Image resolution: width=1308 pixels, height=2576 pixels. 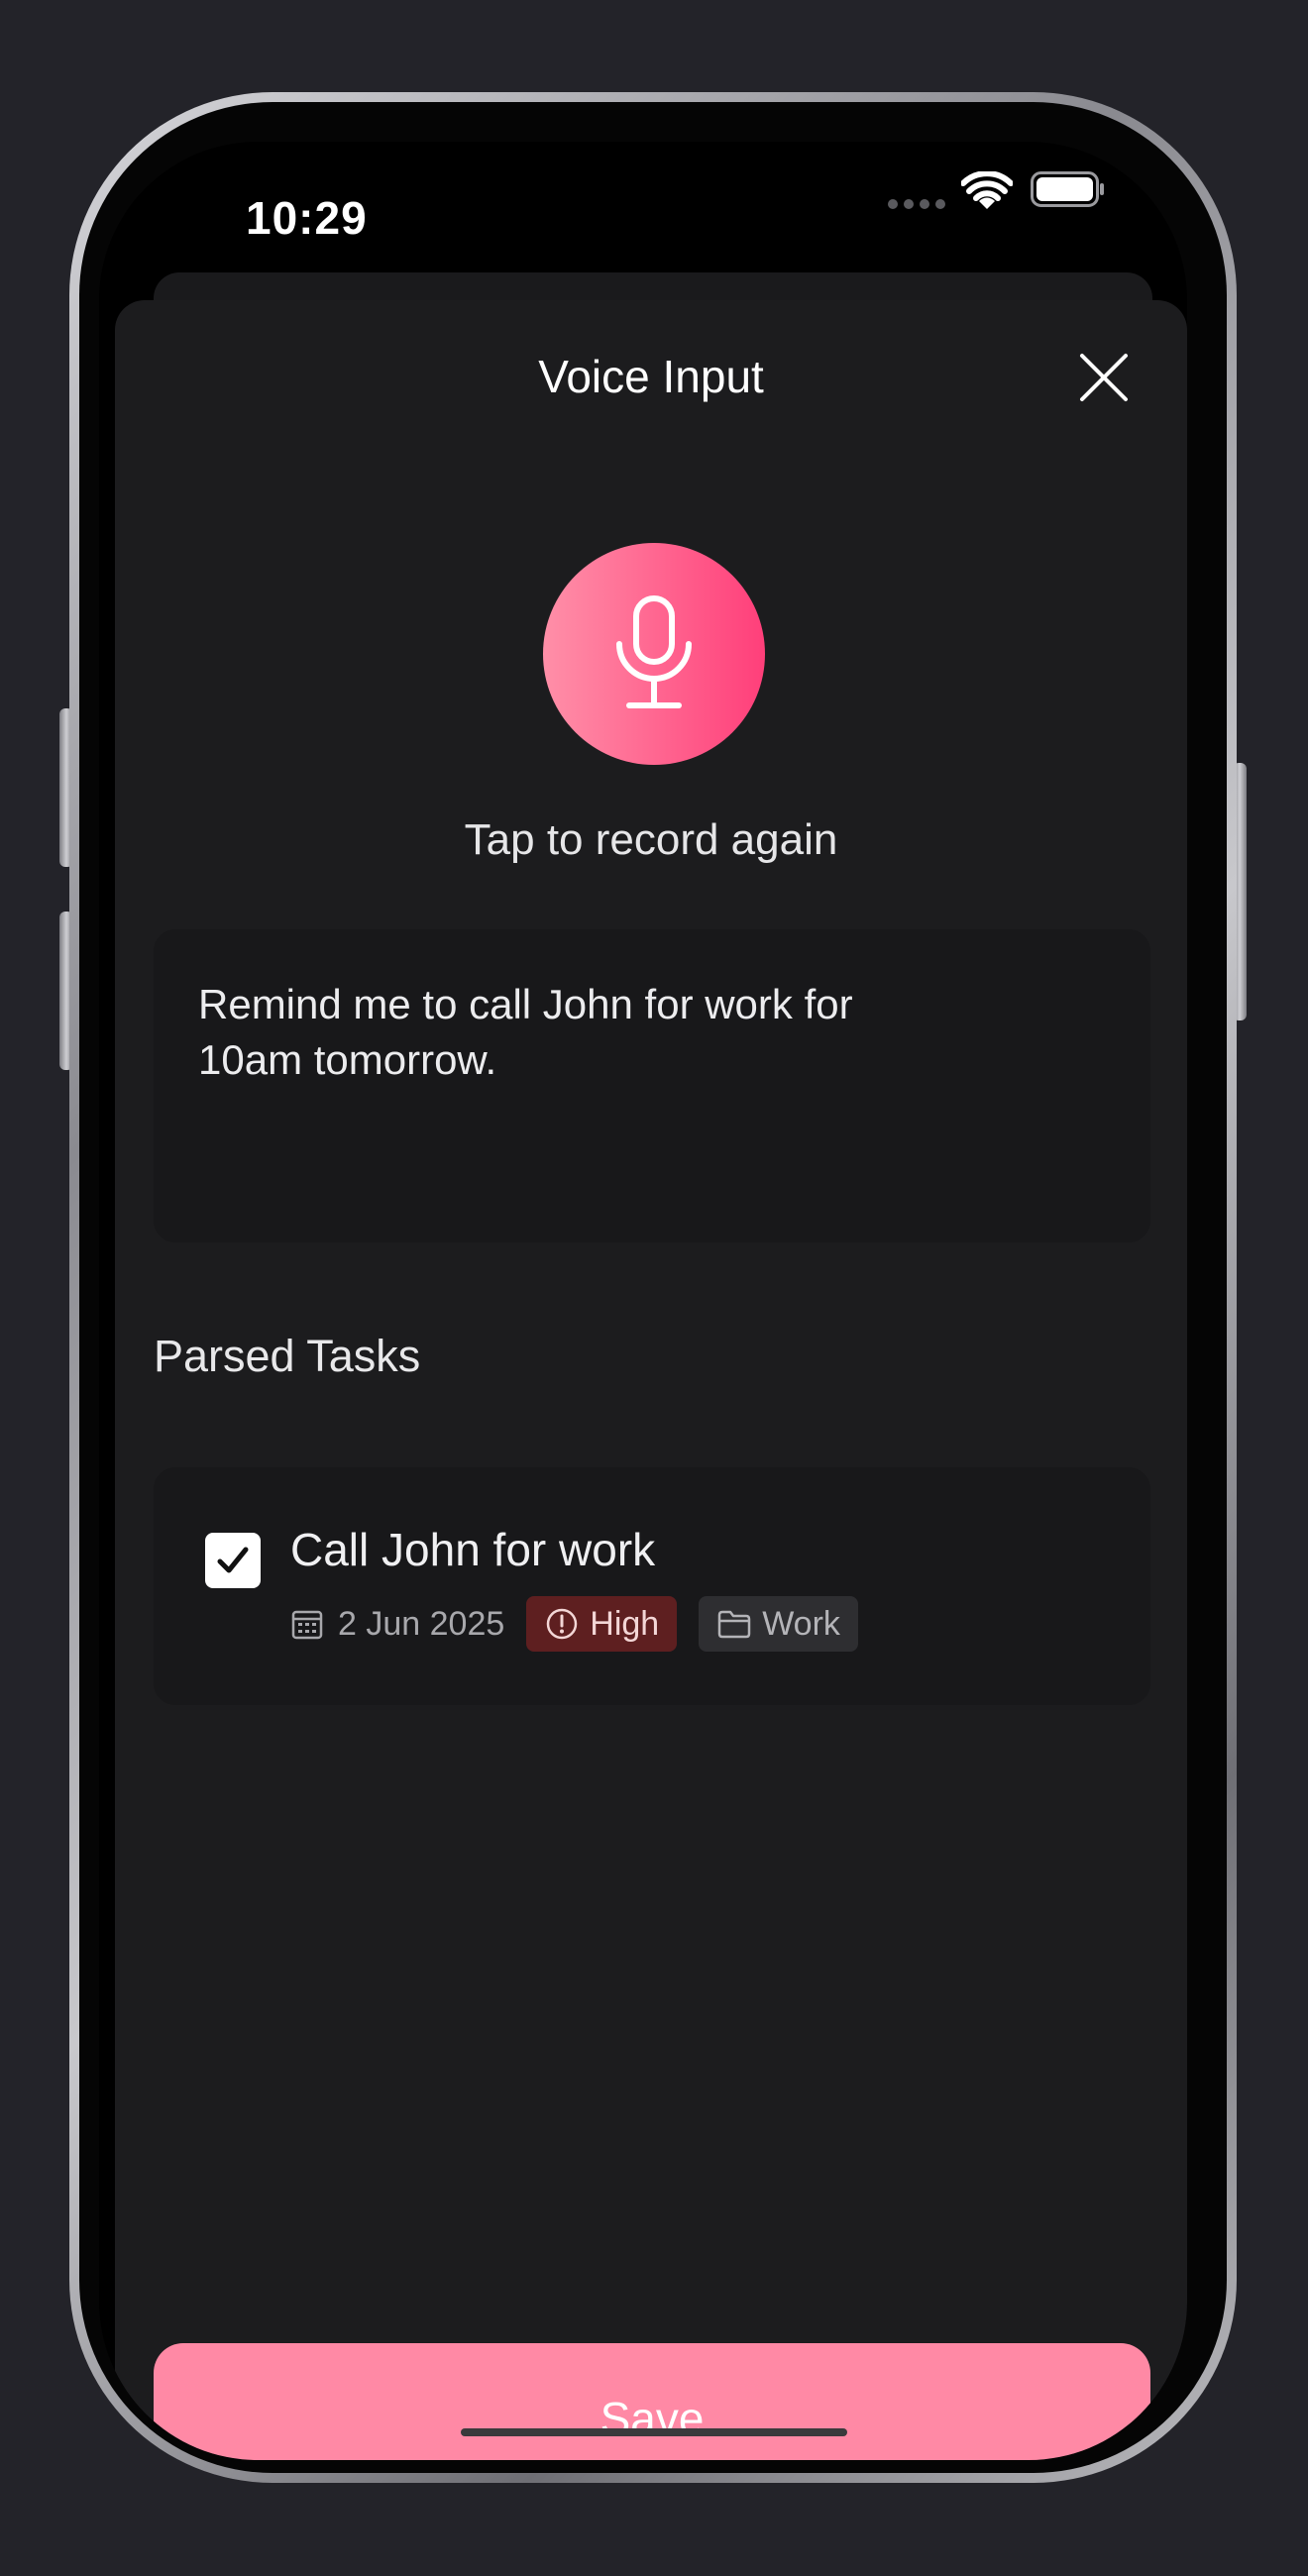 What do you see at coordinates (987, 190) in the screenshot?
I see `wifi-icon` at bounding box center [987, 190].